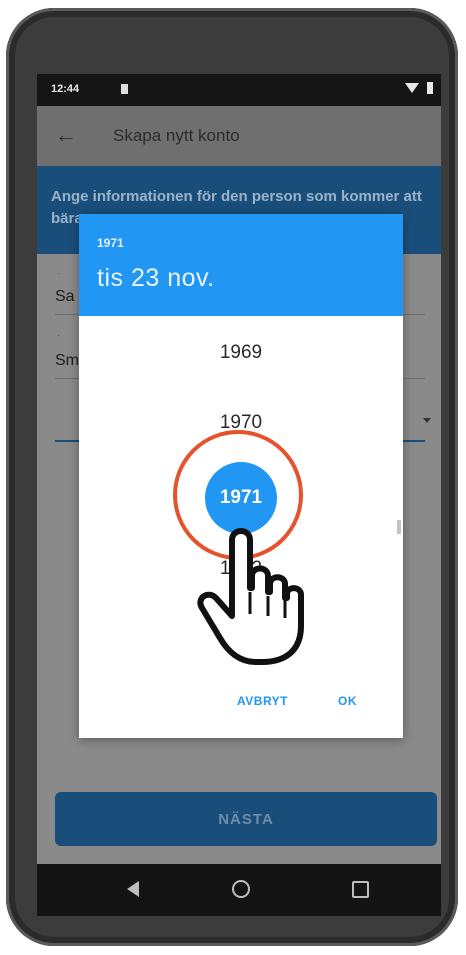 The image size is (466, 955). Describe the element at coordinates (58, 273) in the screenshot. I see `field-label-first: ·` at that location.